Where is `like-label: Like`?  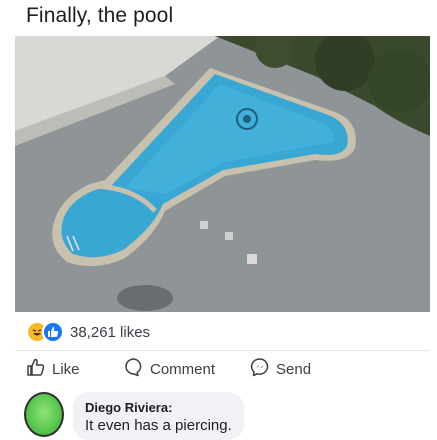 like-label: Like is located at coordinates (66, 369).